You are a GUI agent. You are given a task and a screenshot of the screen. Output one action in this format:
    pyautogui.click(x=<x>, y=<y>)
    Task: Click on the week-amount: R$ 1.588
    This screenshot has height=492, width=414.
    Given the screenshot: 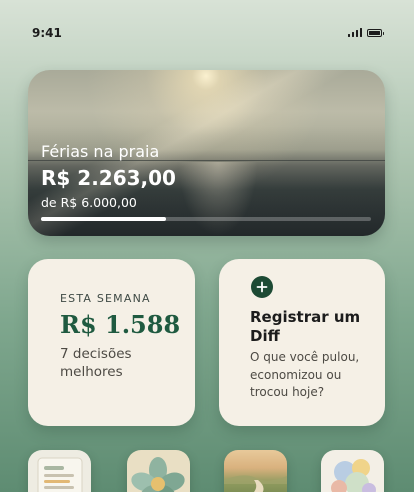 What is the action you would take?
    pyautogui.click(x=120, y=324)
    